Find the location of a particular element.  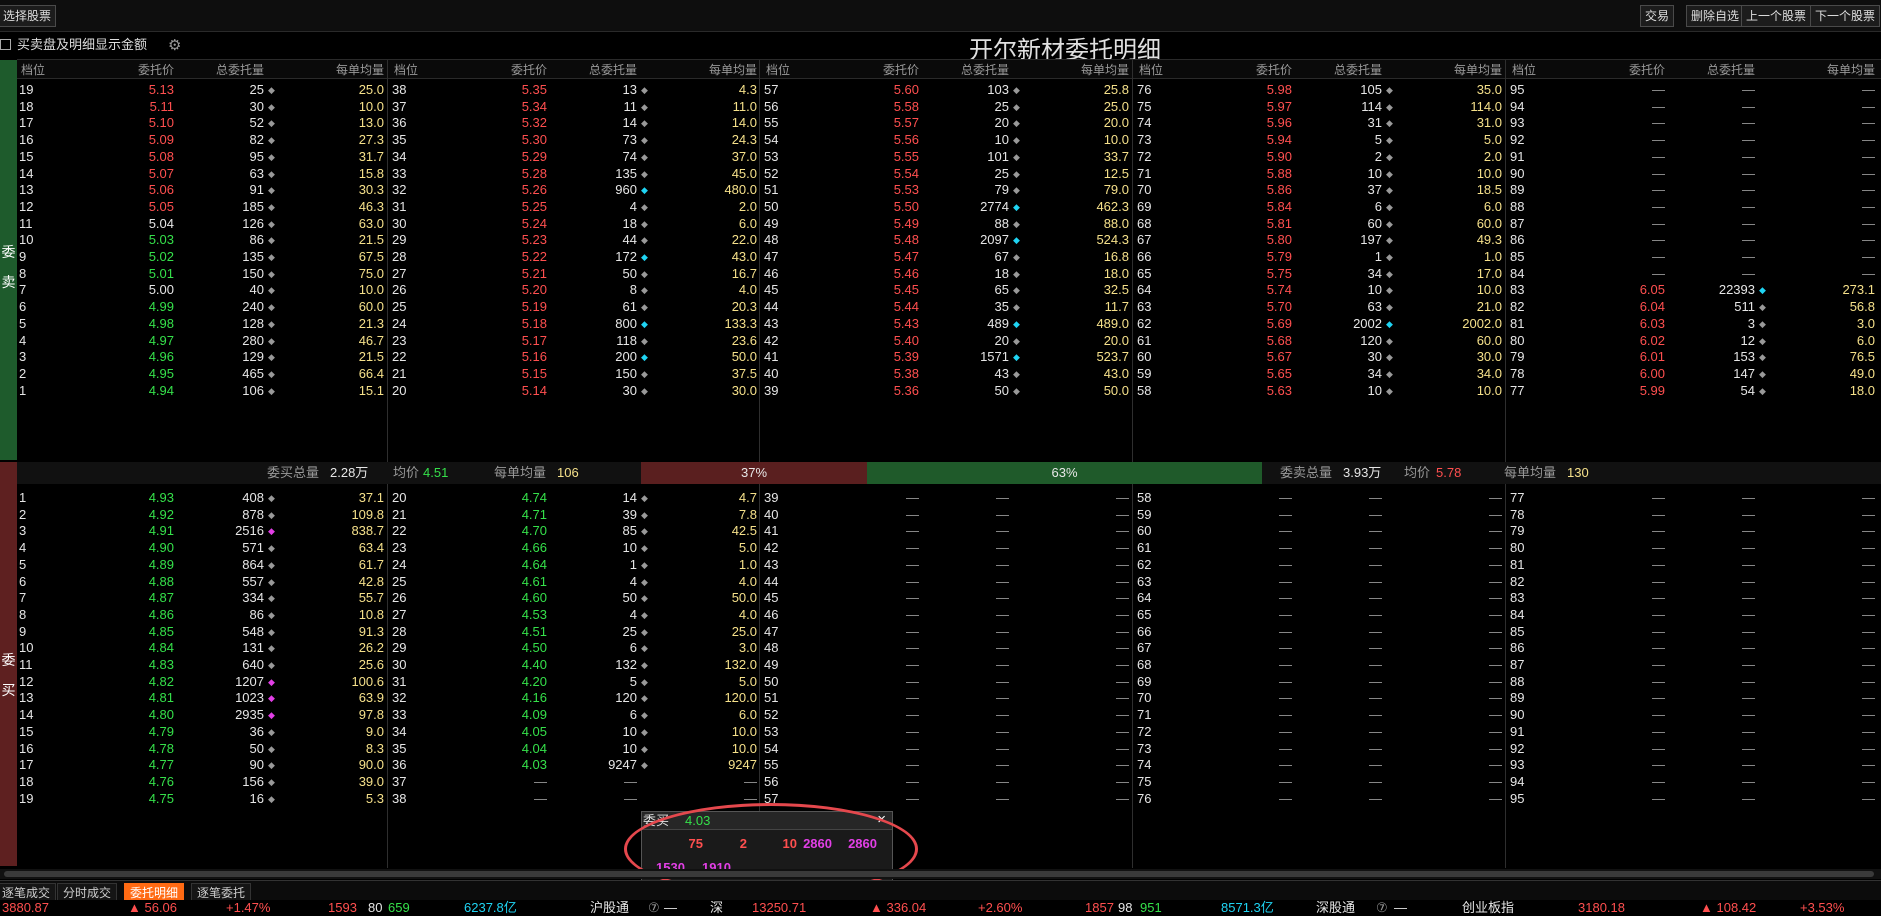

trade-button: 交易 is located at coordinates (1657, 16).